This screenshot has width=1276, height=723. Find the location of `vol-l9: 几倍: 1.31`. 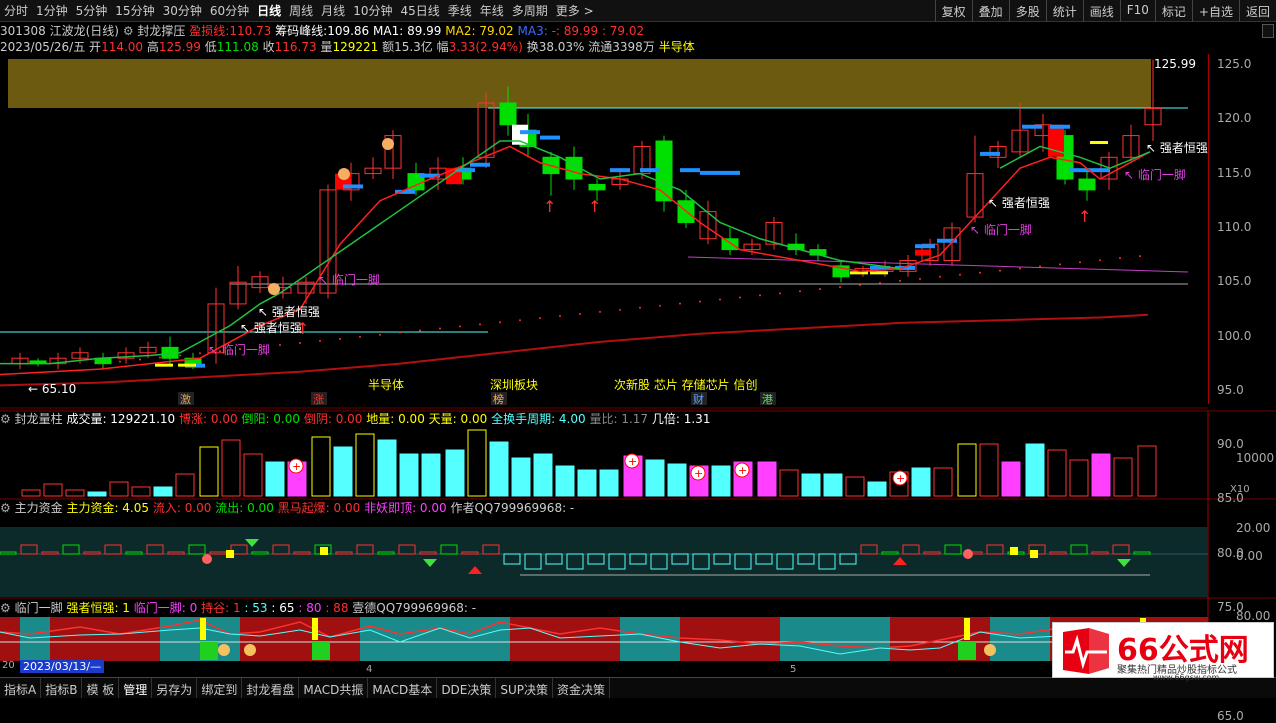

vol-l9: 几倍: 1.31 is located at coordinates (681, 419).